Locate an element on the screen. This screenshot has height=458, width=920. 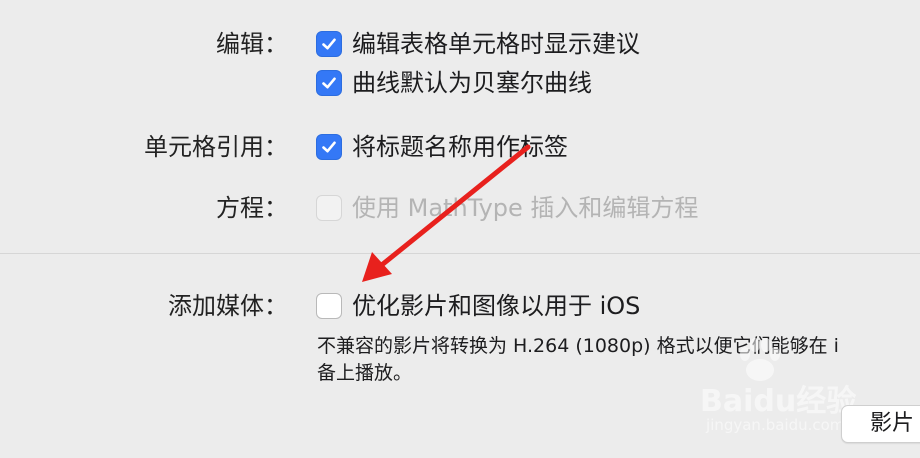
optimize-ios-checkbox is located at coordinates (329, 306).